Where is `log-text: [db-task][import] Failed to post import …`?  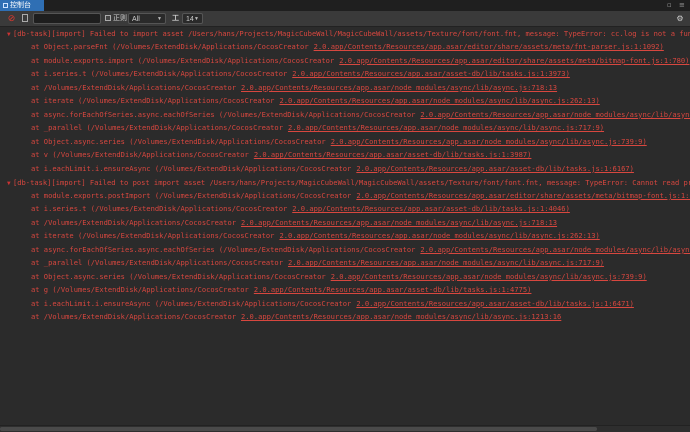 log-text: [db-task][import] Failed to post import … is located at coordinates (351, 182).